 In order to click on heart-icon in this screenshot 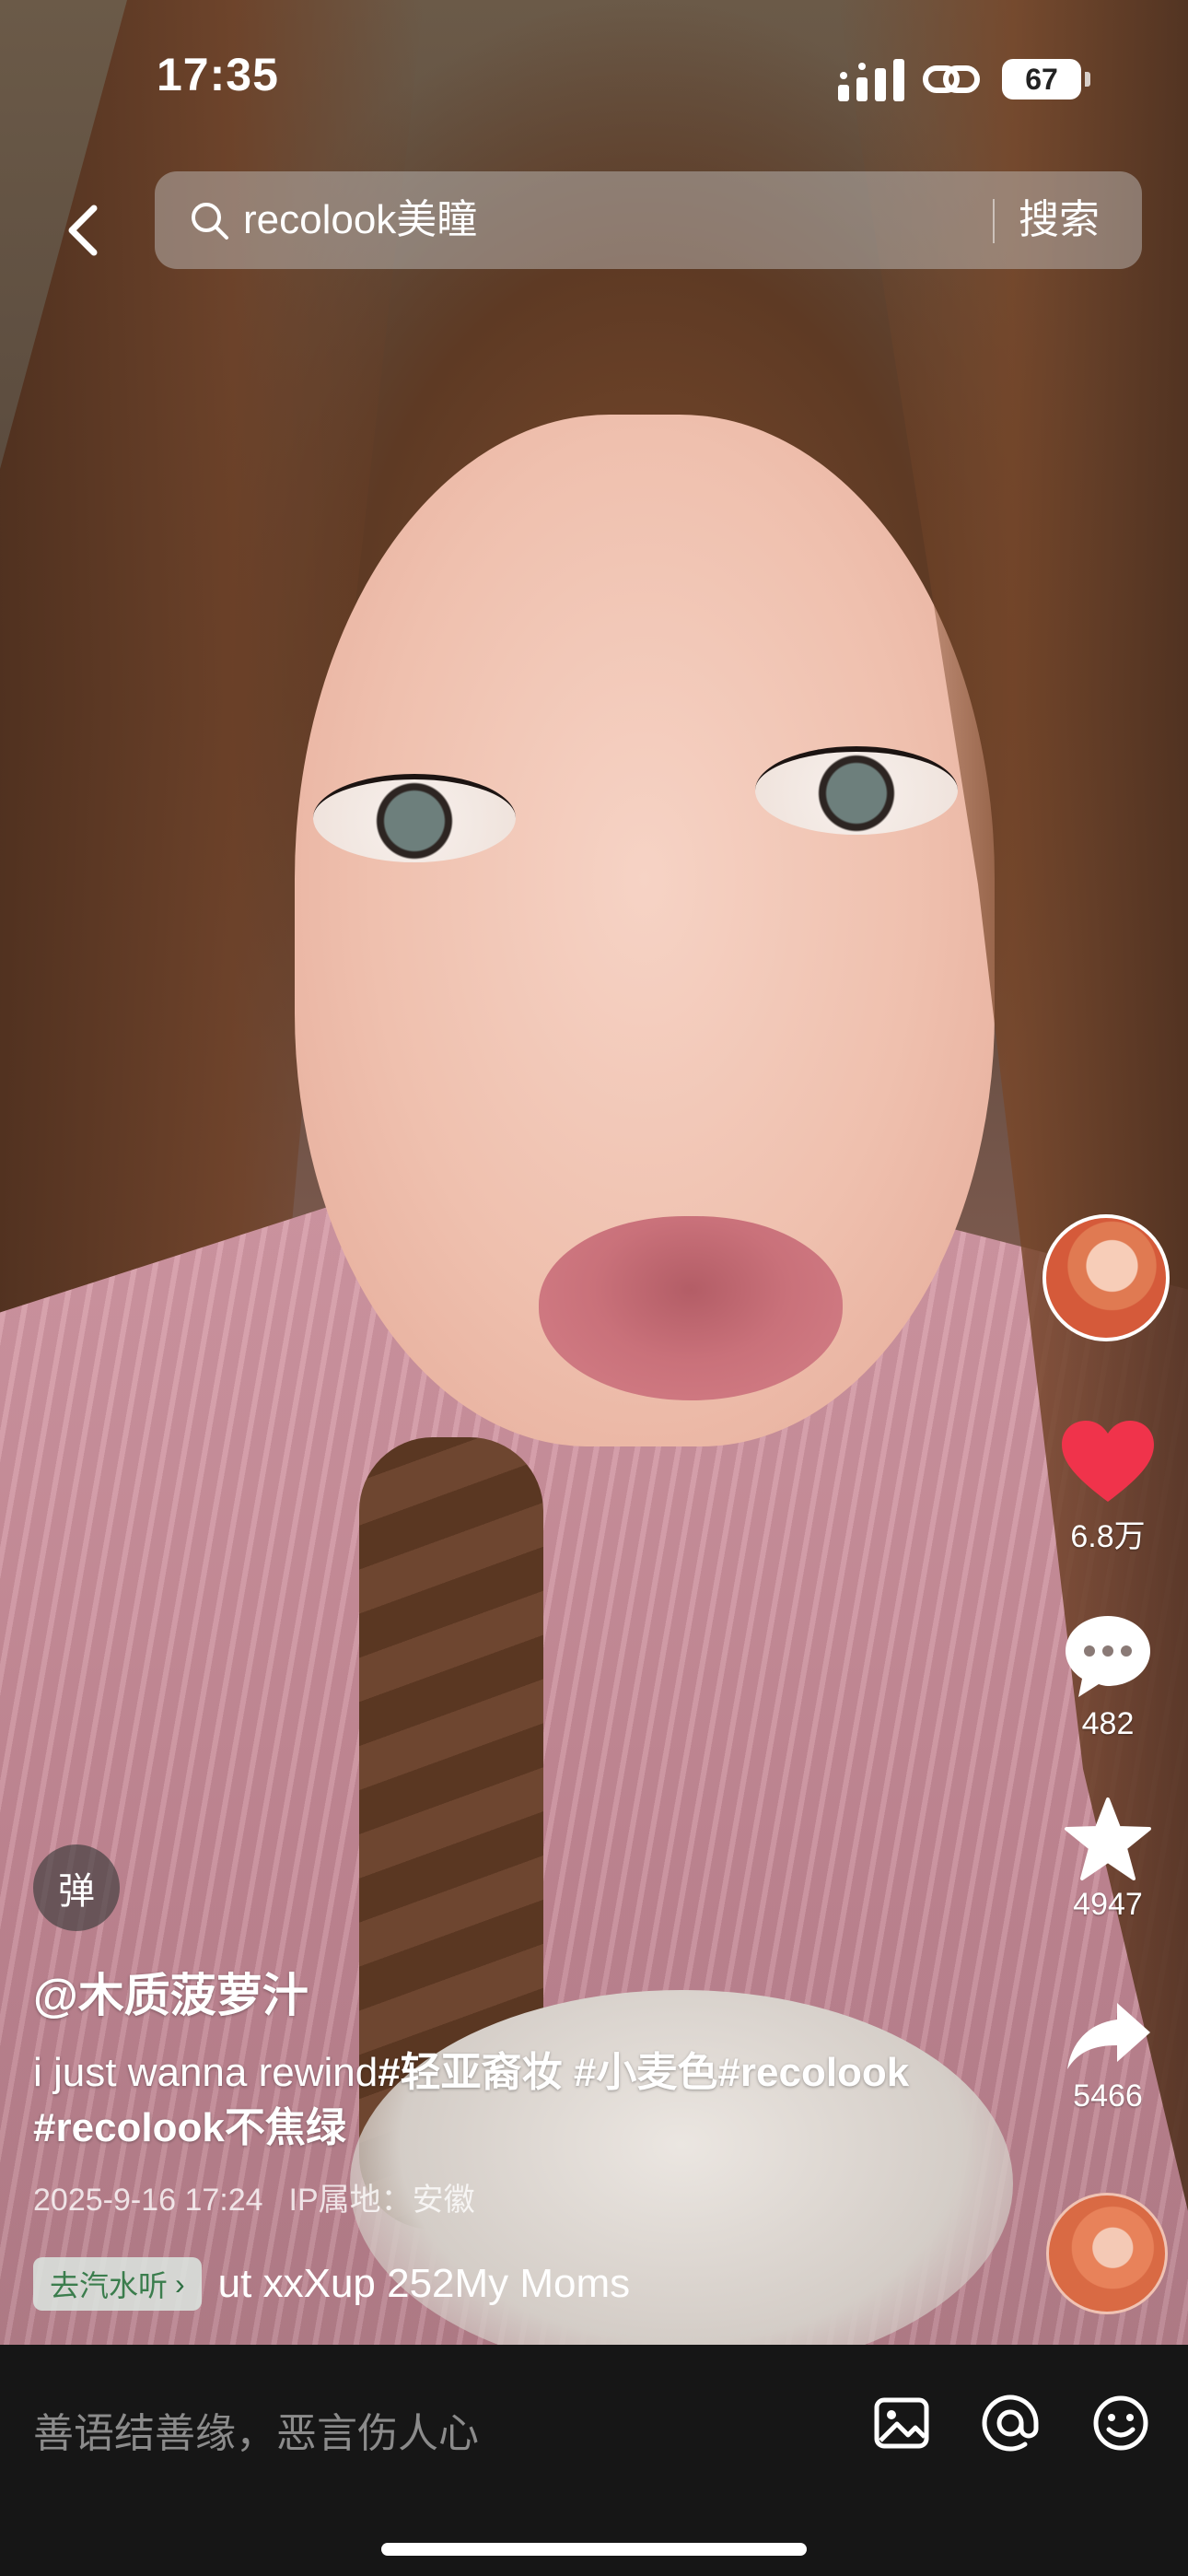, I will do `click(1108, 1461)`.